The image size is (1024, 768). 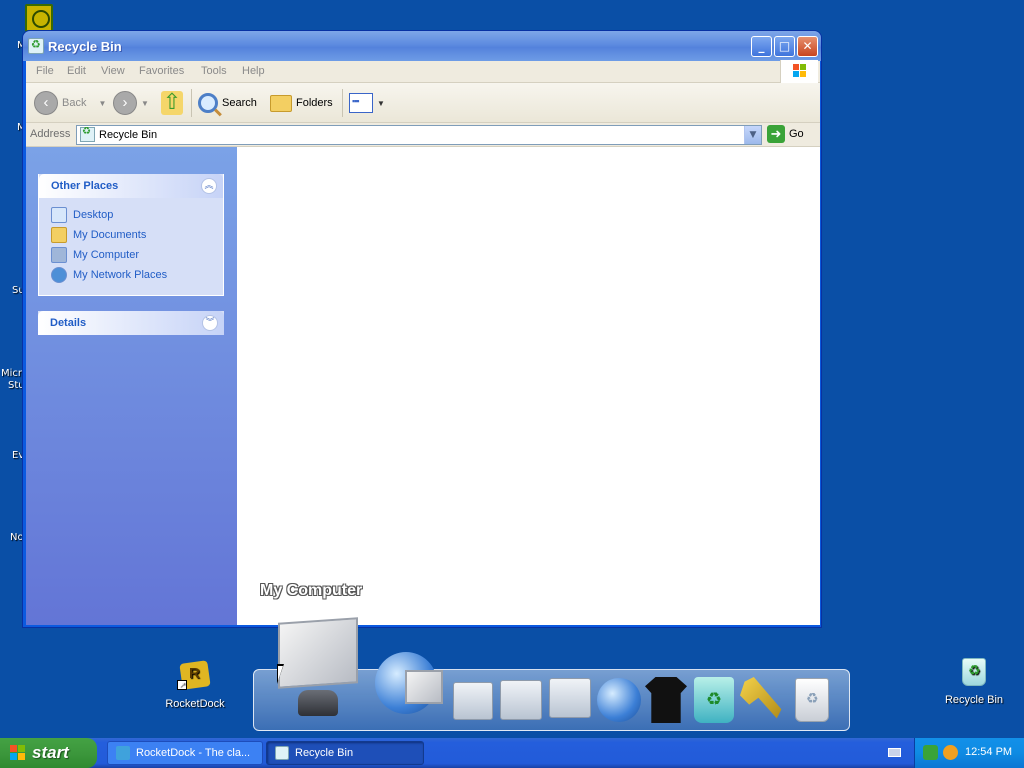 I want to click on dock-item-my-computer, so click(x=319, y=668).